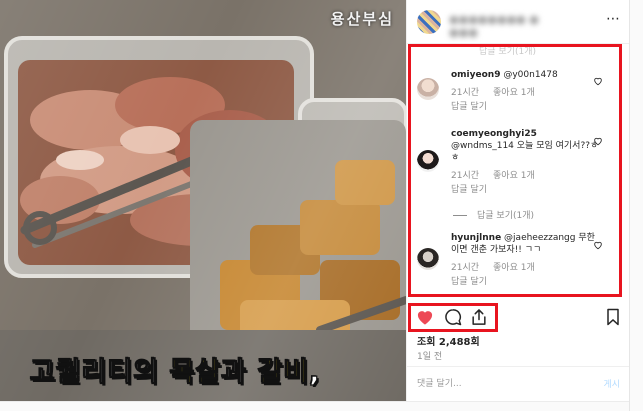 The image size is (643, 411). I want to click on author-username: ●●●●●●●● ● ●●●, so click(499, 26).